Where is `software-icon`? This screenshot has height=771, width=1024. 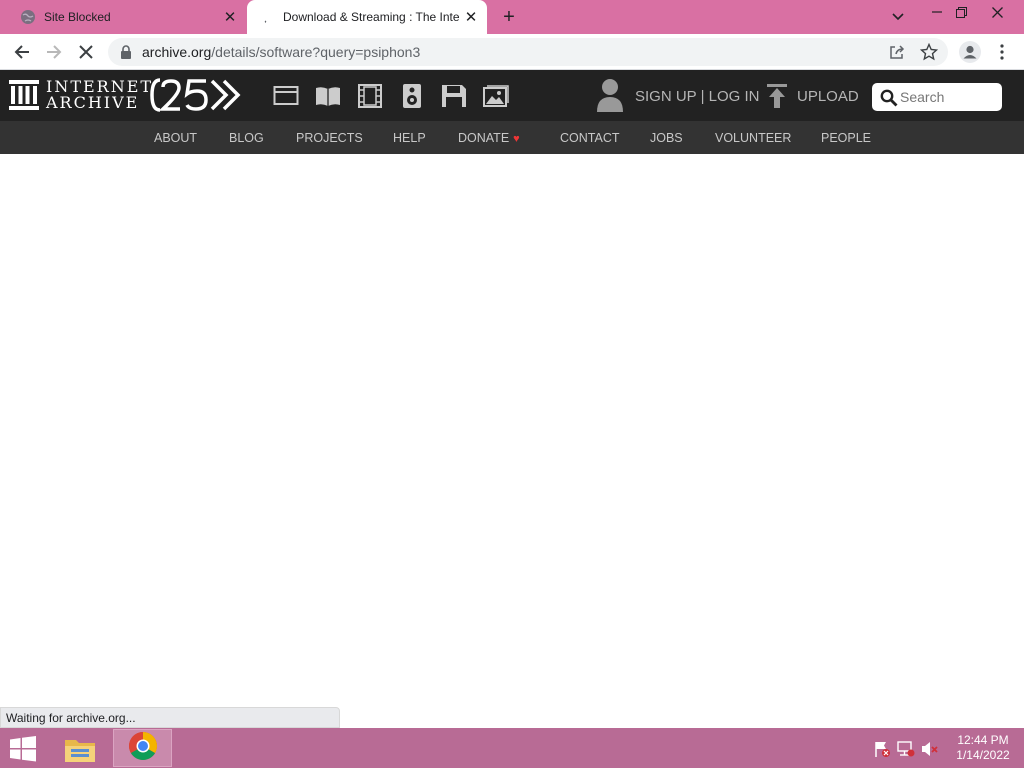
software-icon is located at coordinates (454, 96).